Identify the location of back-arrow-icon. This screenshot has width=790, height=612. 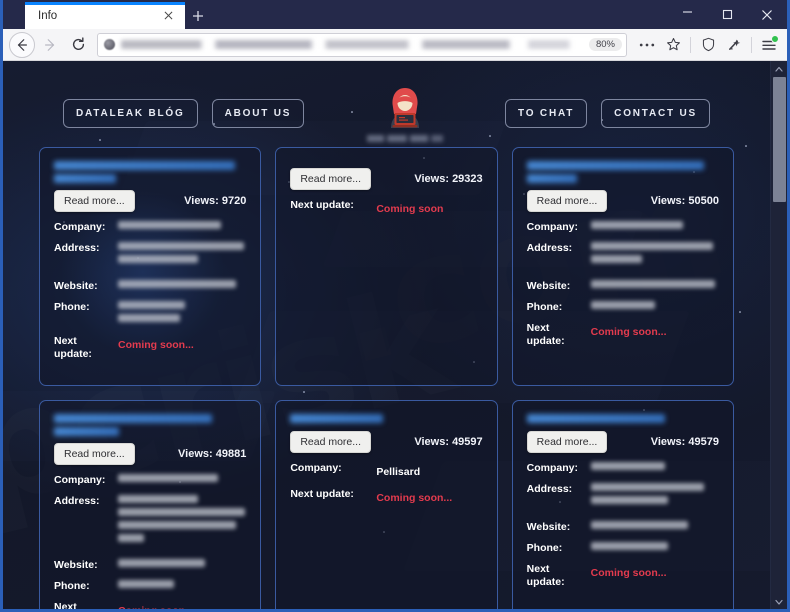
(22, 44).